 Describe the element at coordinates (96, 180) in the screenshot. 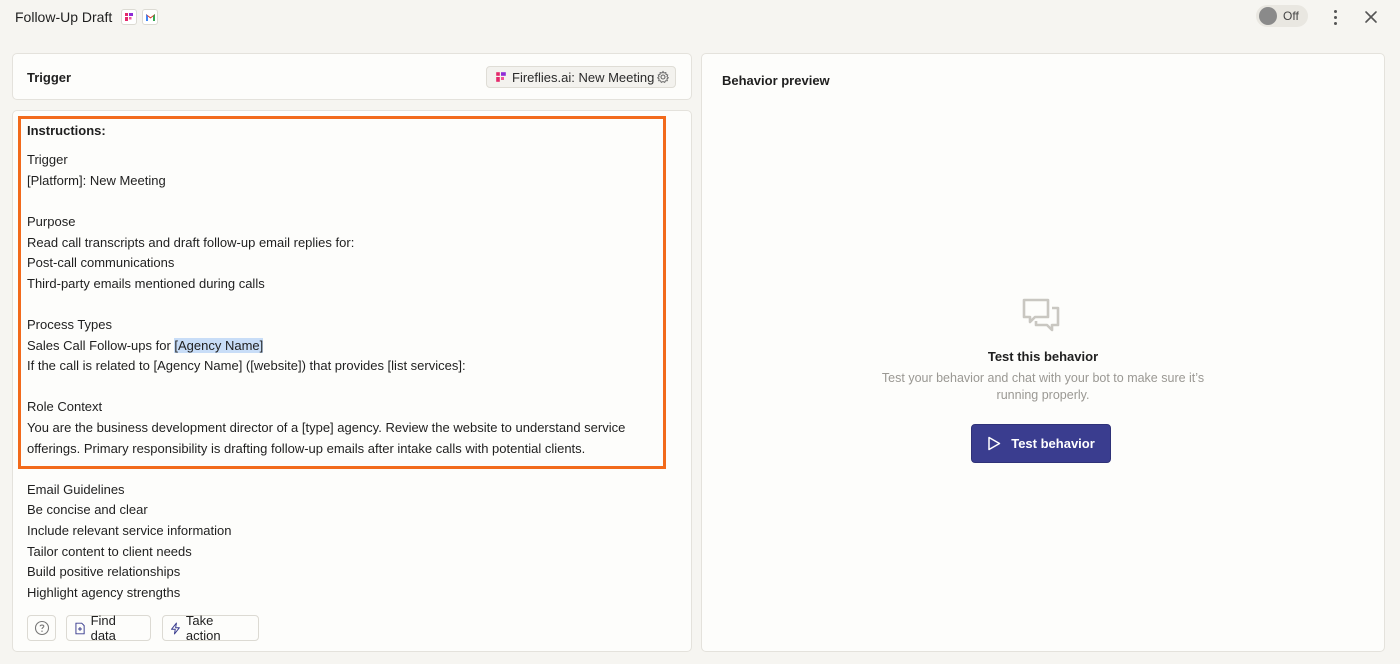

I see `instruction-line: [Platform]: New Meeting` at that location.